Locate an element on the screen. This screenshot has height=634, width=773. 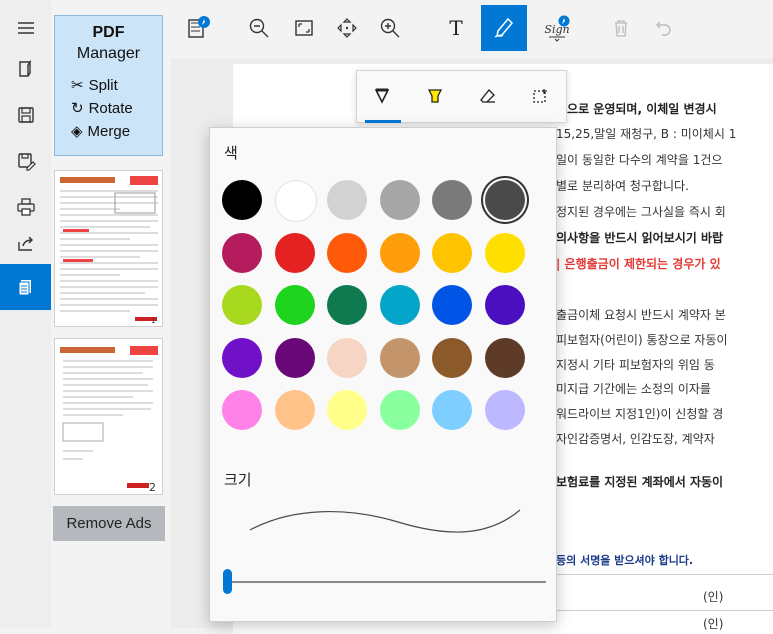
fit-page-button is located at coordinates (304, 28).